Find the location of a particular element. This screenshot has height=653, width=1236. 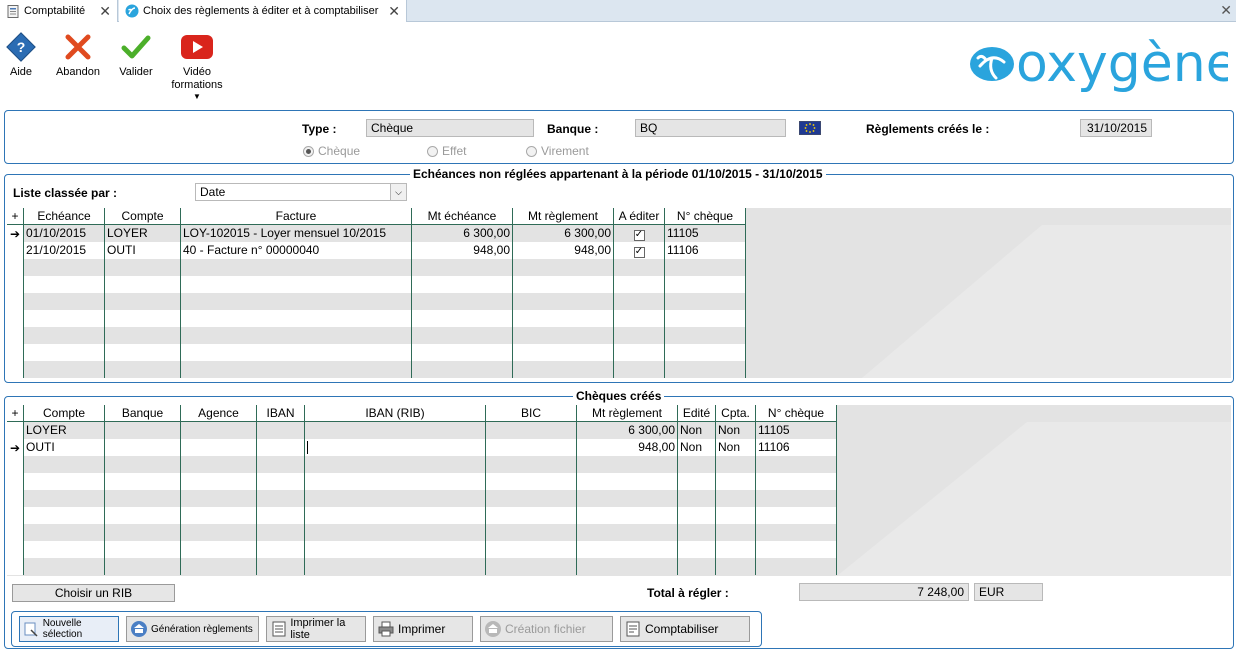

print-button: Imprimer is located at coordinates (423, 629).